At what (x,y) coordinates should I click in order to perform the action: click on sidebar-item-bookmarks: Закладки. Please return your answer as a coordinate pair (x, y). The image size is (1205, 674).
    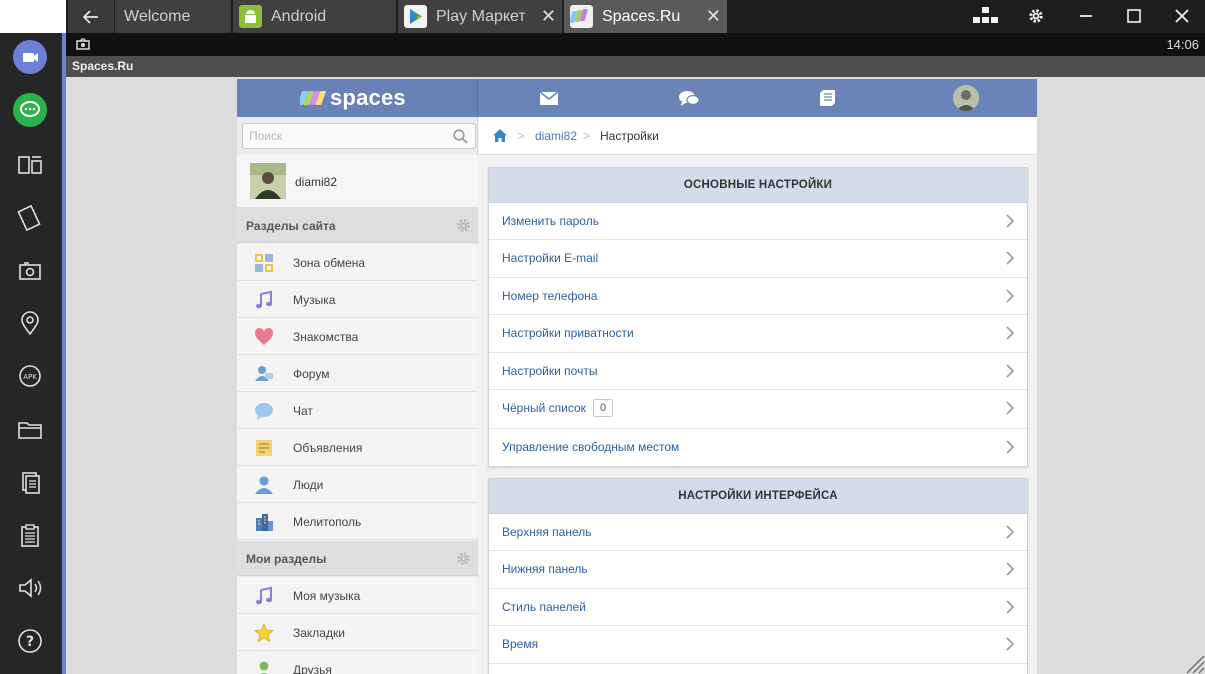
    Looking at the image, I should click on (357, 632).